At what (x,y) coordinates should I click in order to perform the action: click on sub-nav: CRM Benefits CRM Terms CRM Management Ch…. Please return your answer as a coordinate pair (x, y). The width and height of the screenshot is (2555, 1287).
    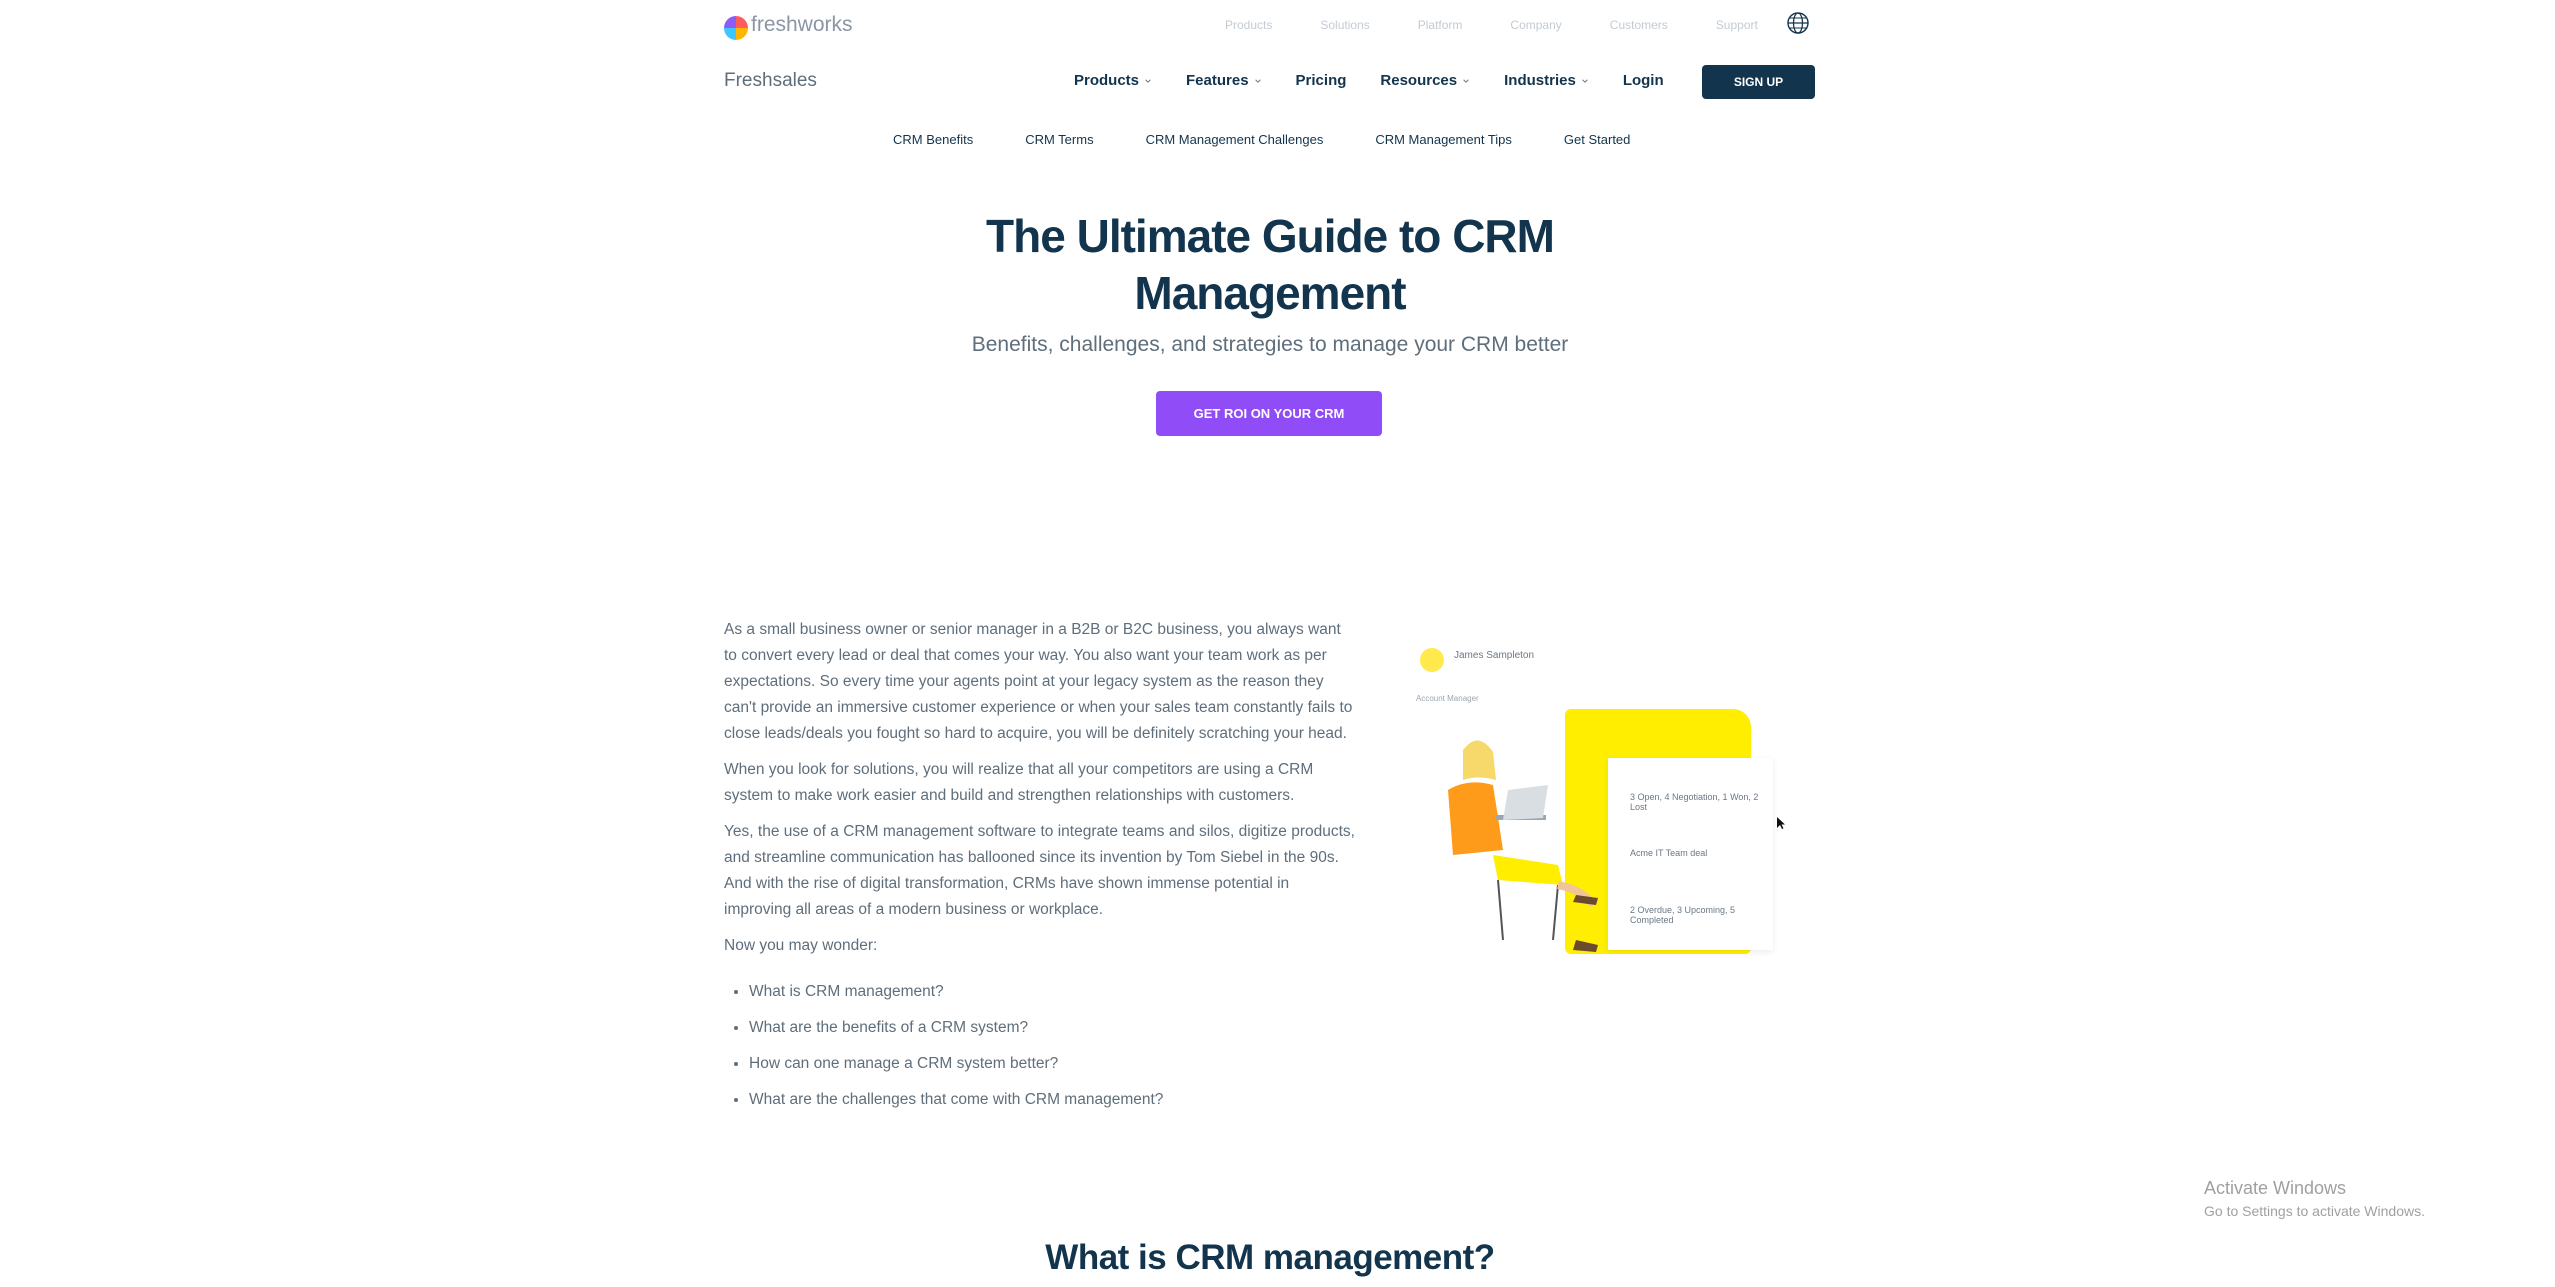
    Looking at the image, I should click on (1287, 139).